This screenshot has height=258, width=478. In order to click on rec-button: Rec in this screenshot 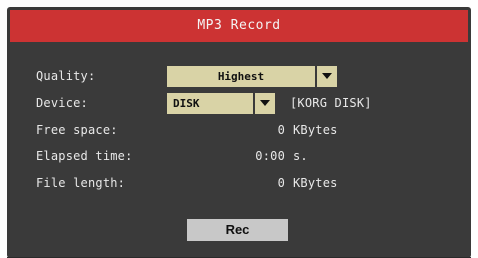, I will do `click(237, 230)`.